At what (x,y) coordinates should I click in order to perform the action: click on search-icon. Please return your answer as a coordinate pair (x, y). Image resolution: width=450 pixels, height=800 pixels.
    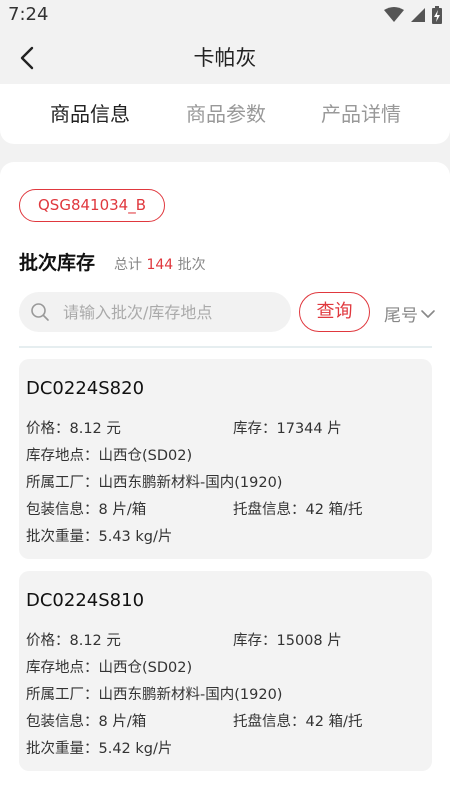
    Looking at the image, I should click on (40, 312).